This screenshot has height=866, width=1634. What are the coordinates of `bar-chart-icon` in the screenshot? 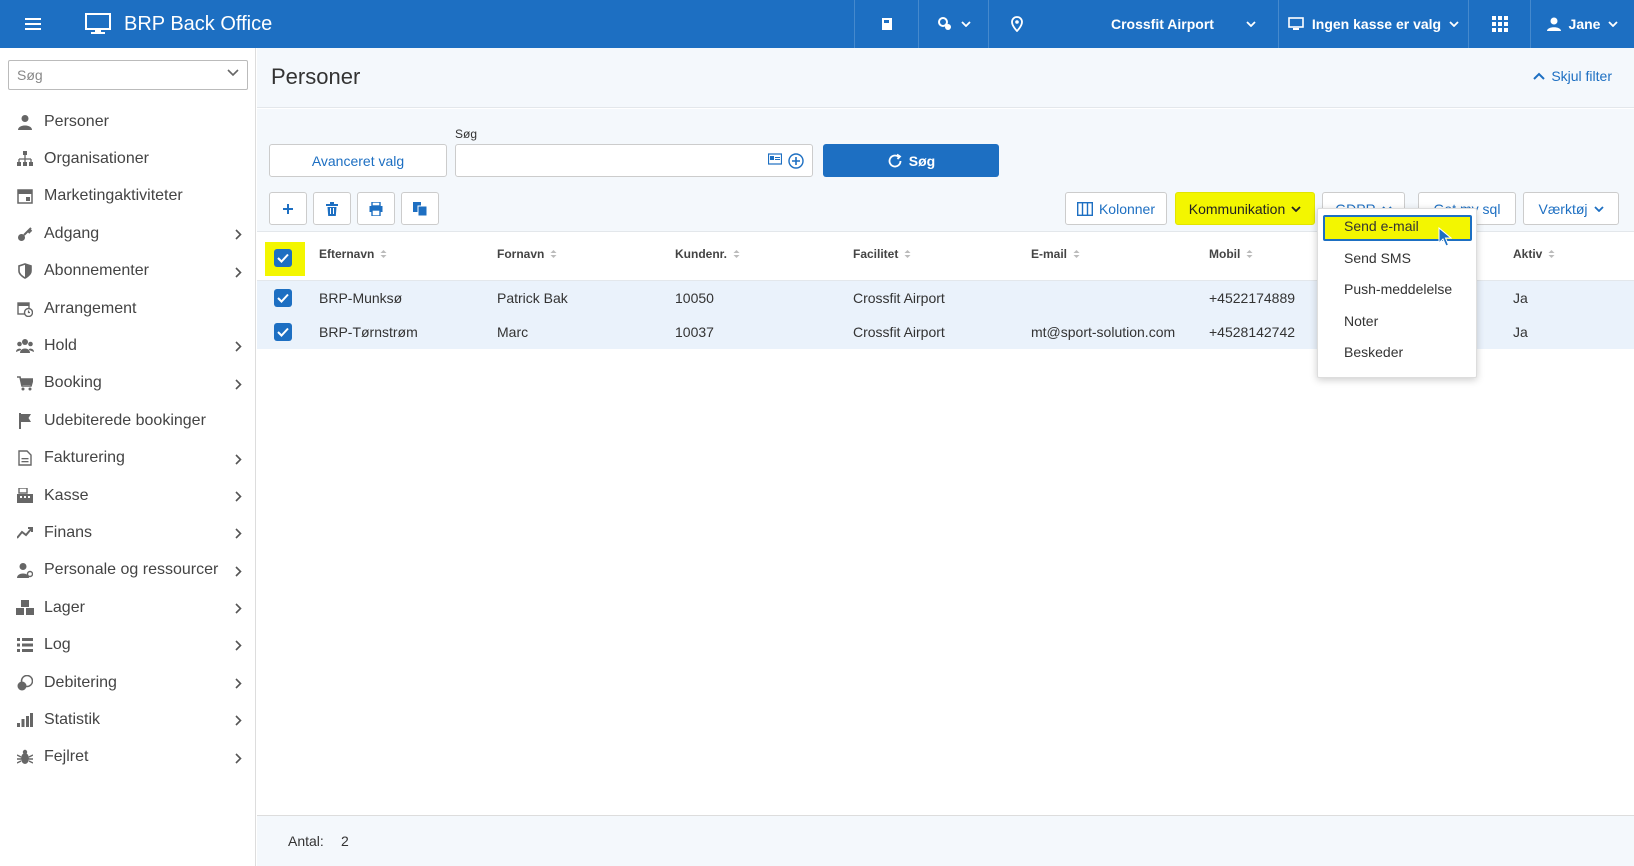 It's located at (25, 720).